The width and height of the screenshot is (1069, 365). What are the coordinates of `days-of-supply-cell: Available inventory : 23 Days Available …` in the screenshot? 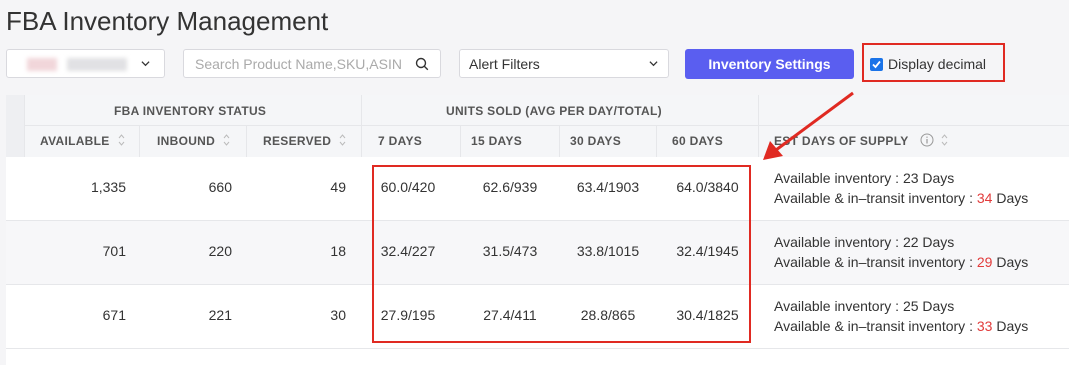 It's located at (901, 188).